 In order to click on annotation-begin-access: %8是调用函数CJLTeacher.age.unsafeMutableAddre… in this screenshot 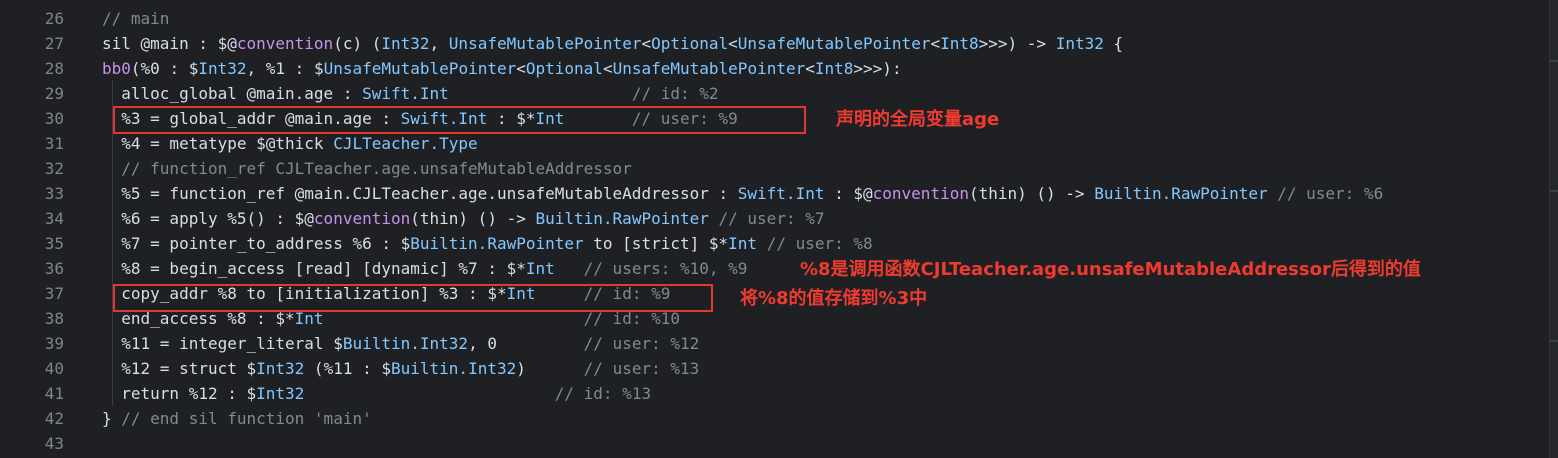, I will do `click(1110, 269)`.